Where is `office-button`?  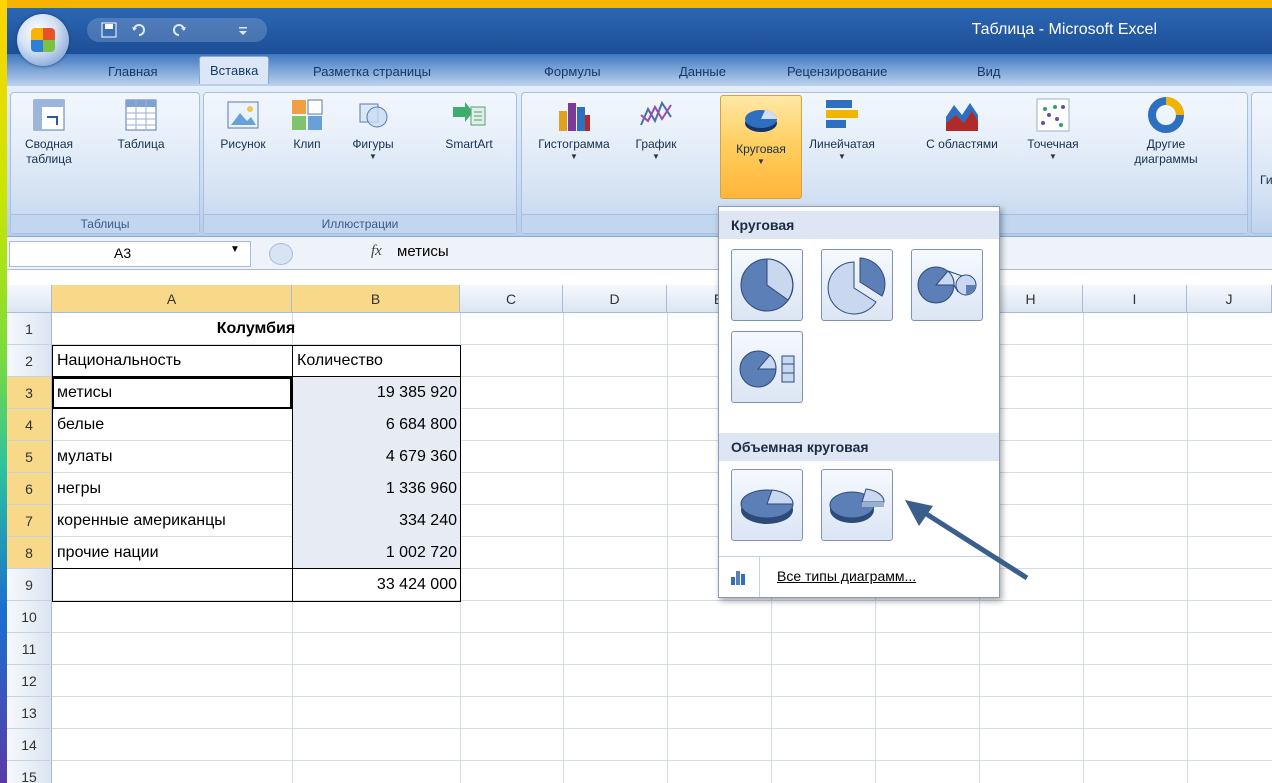
office-button is located at coordinates (43, 40).